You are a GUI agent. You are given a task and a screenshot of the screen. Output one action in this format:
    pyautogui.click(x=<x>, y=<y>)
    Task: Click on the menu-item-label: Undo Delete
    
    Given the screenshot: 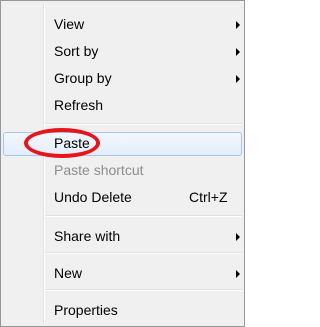 What is the action you would take?
    pyautogui.click(x=93, y=197)
    